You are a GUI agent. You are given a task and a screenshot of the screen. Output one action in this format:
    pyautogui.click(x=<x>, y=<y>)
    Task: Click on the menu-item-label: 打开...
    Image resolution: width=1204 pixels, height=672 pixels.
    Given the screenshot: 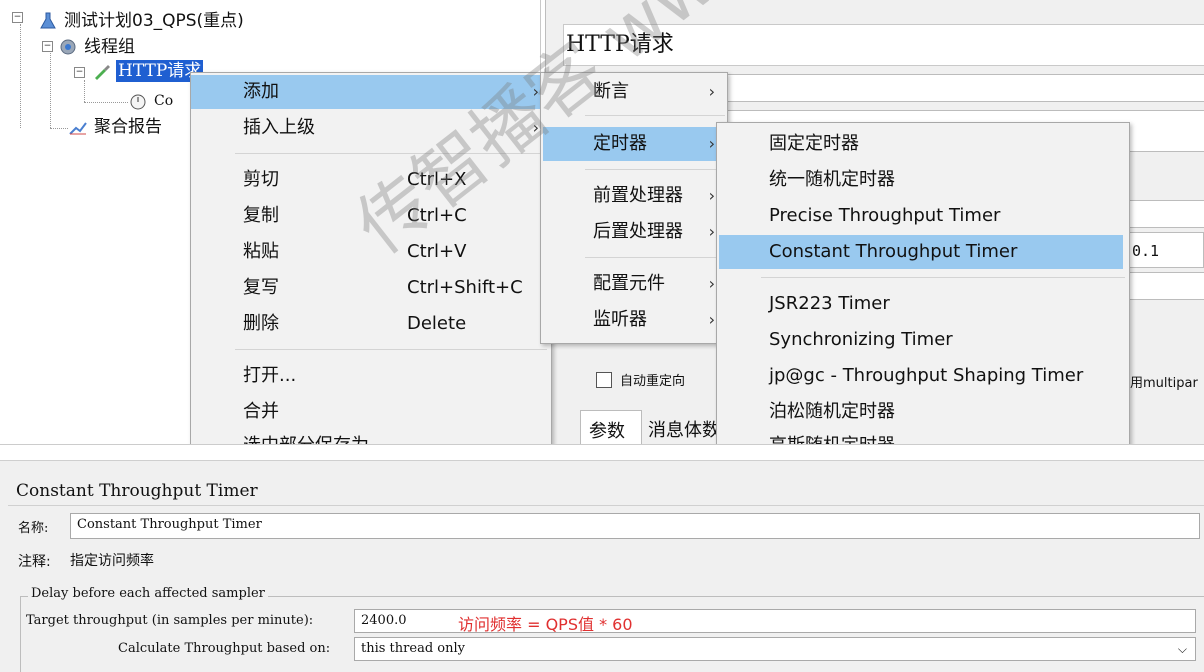 What is the action you would take?
    pyautogui.click(x=270, y=375)
    